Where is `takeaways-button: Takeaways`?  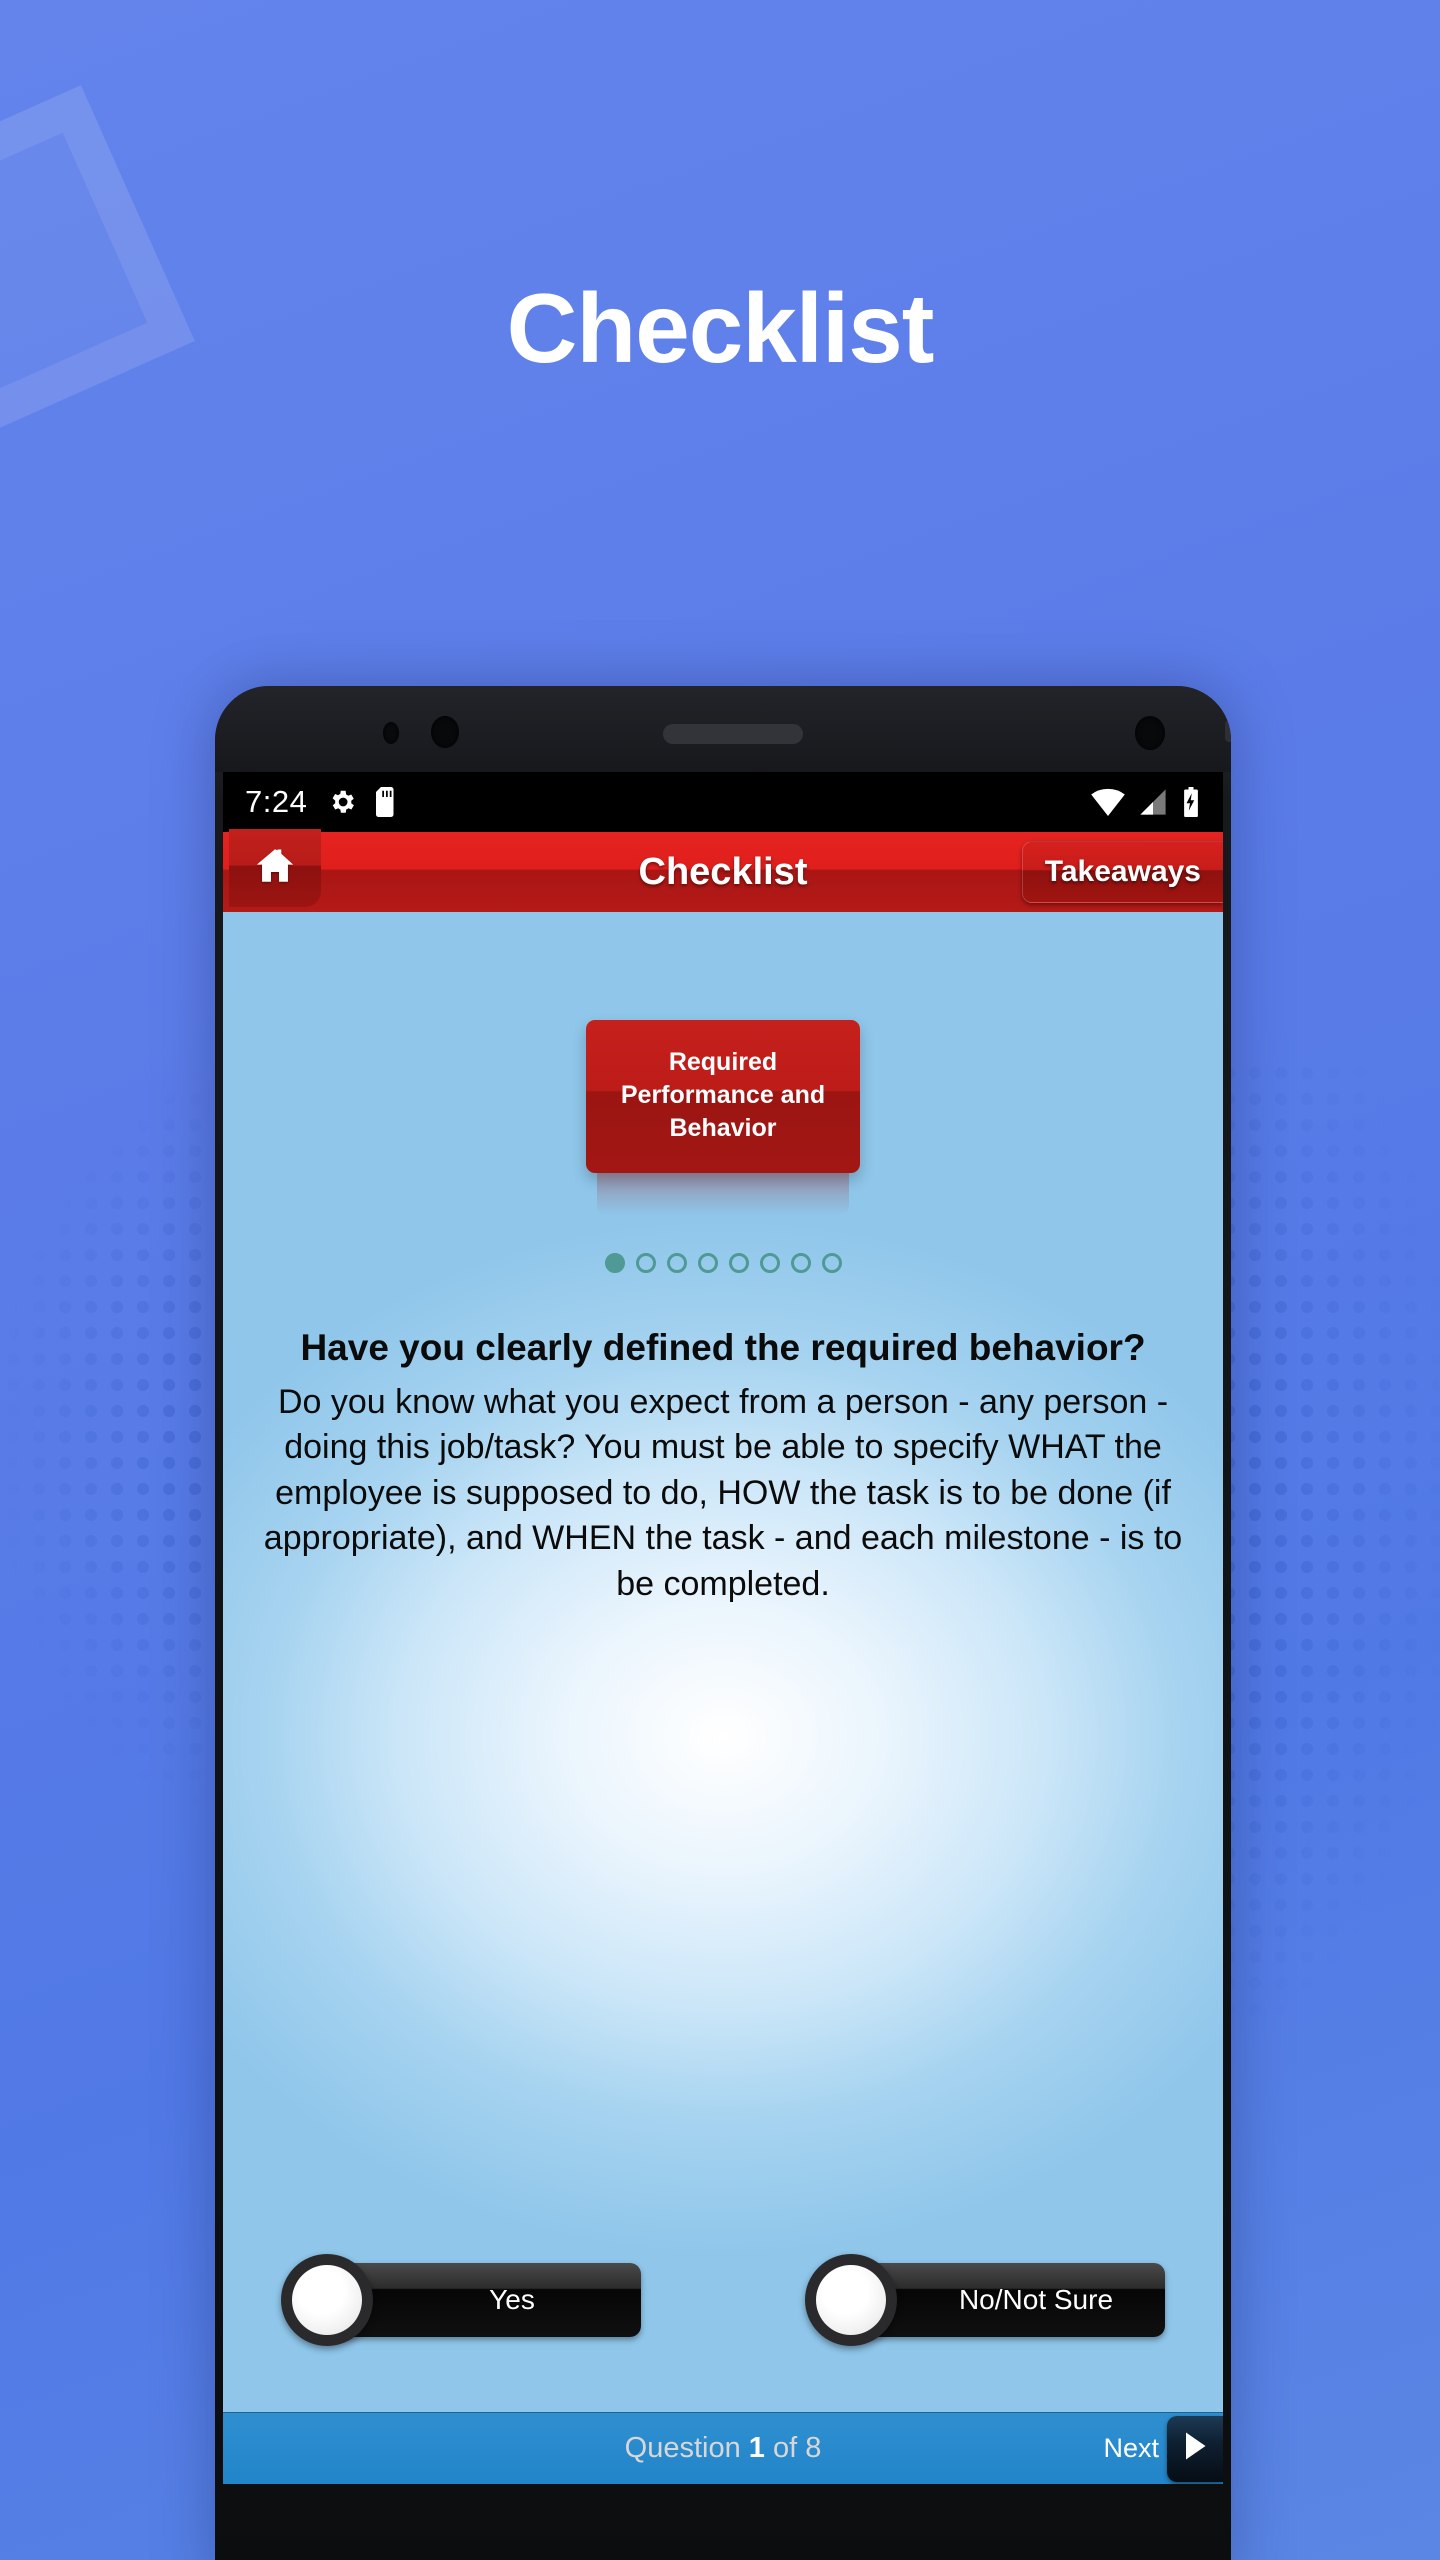
takeaways-button: Takeaways is located at coordinates (1122, 872).